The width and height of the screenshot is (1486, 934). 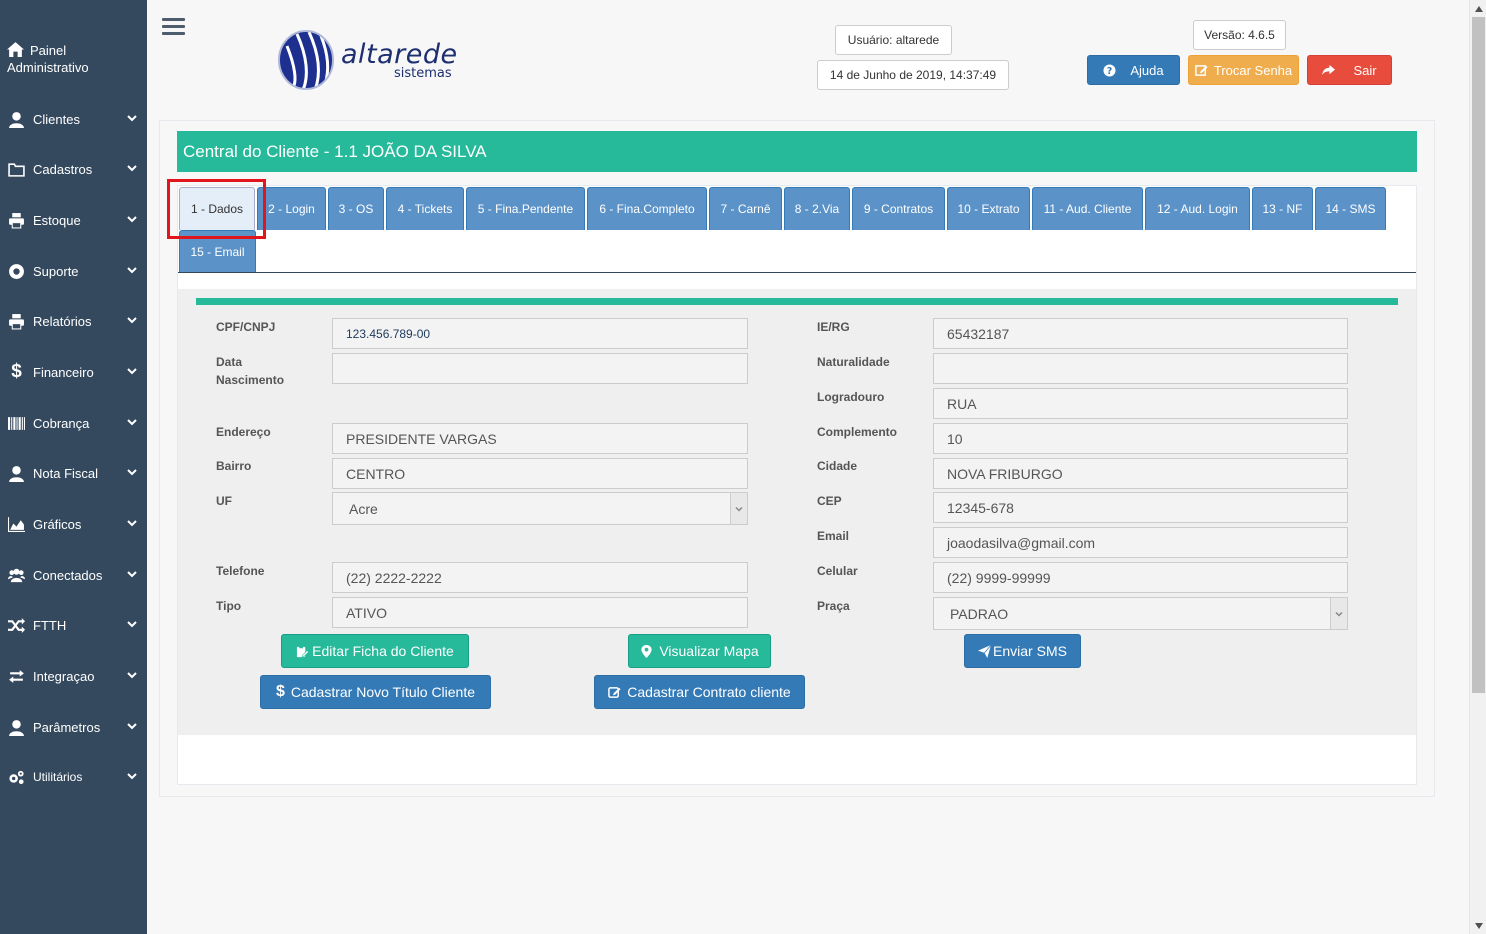 What do you see at coordinates (647, 208) in the screenshot?
I see `tab-fina-completo: 6 - Fina.Completo` at bounding box center [647, 208].